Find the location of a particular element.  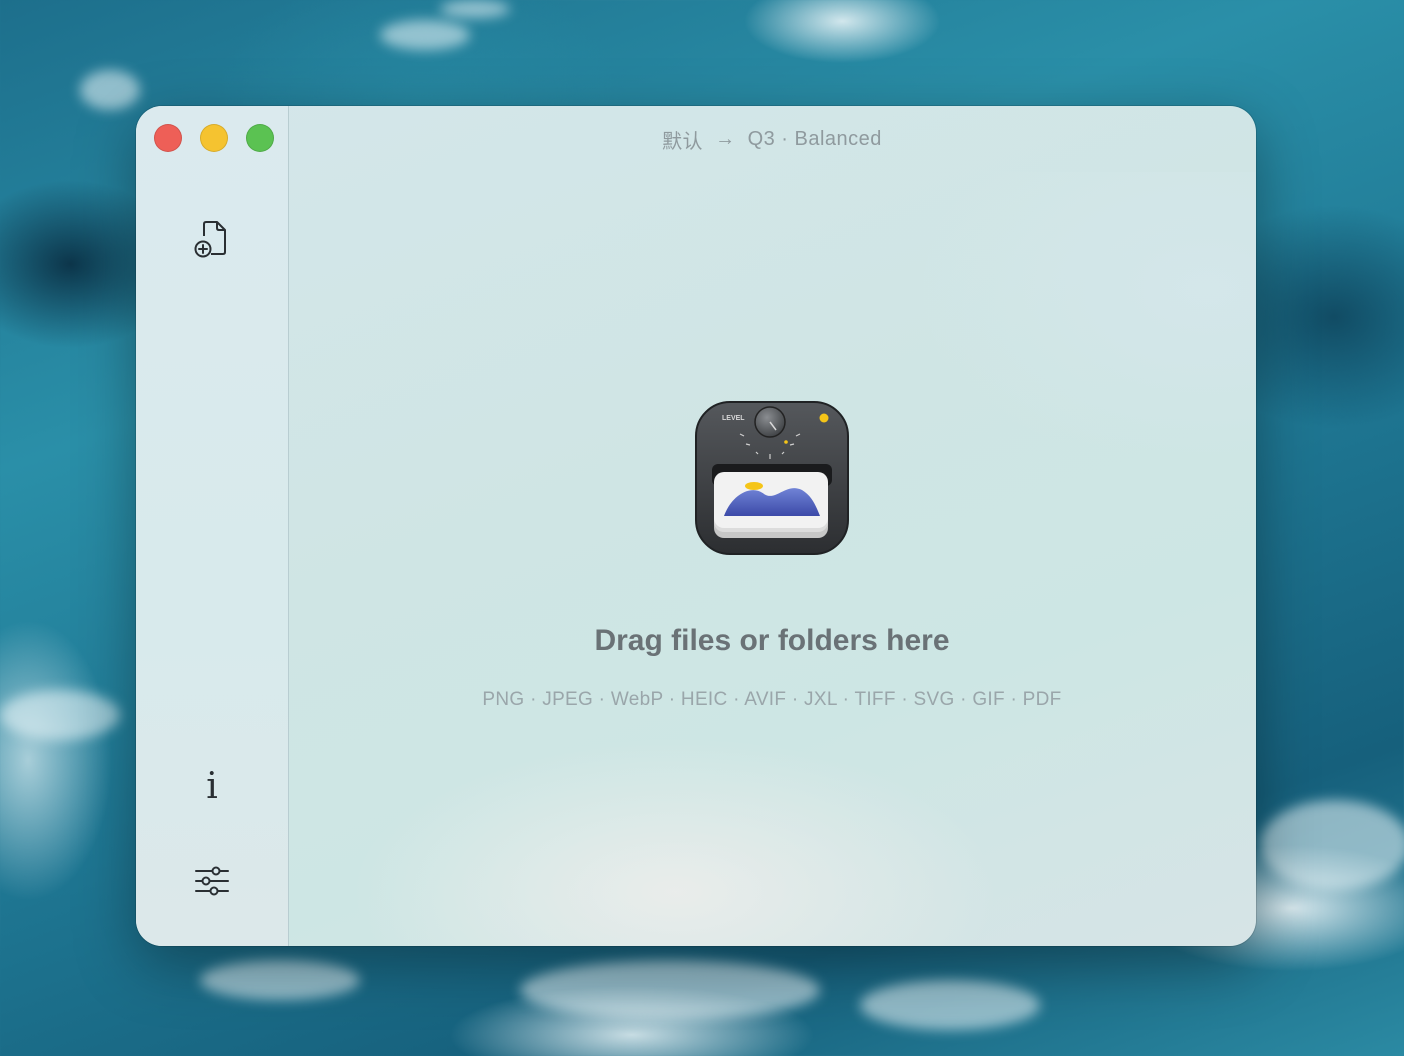

arrow-right-icon: → is located at coordinates (725, 138).